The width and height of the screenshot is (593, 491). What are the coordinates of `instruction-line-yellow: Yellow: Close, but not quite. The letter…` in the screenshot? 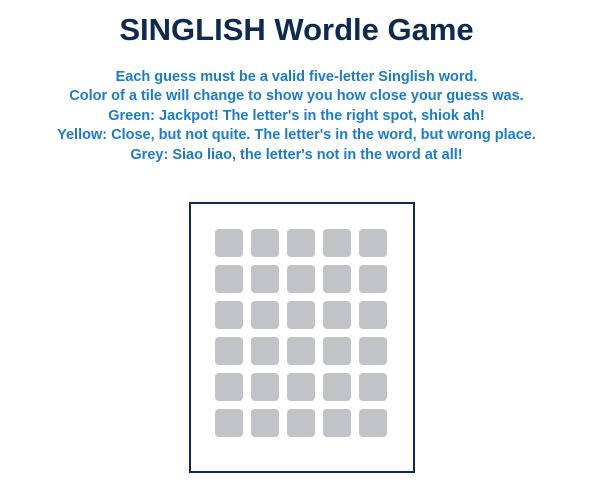 It's located at (296, 135).